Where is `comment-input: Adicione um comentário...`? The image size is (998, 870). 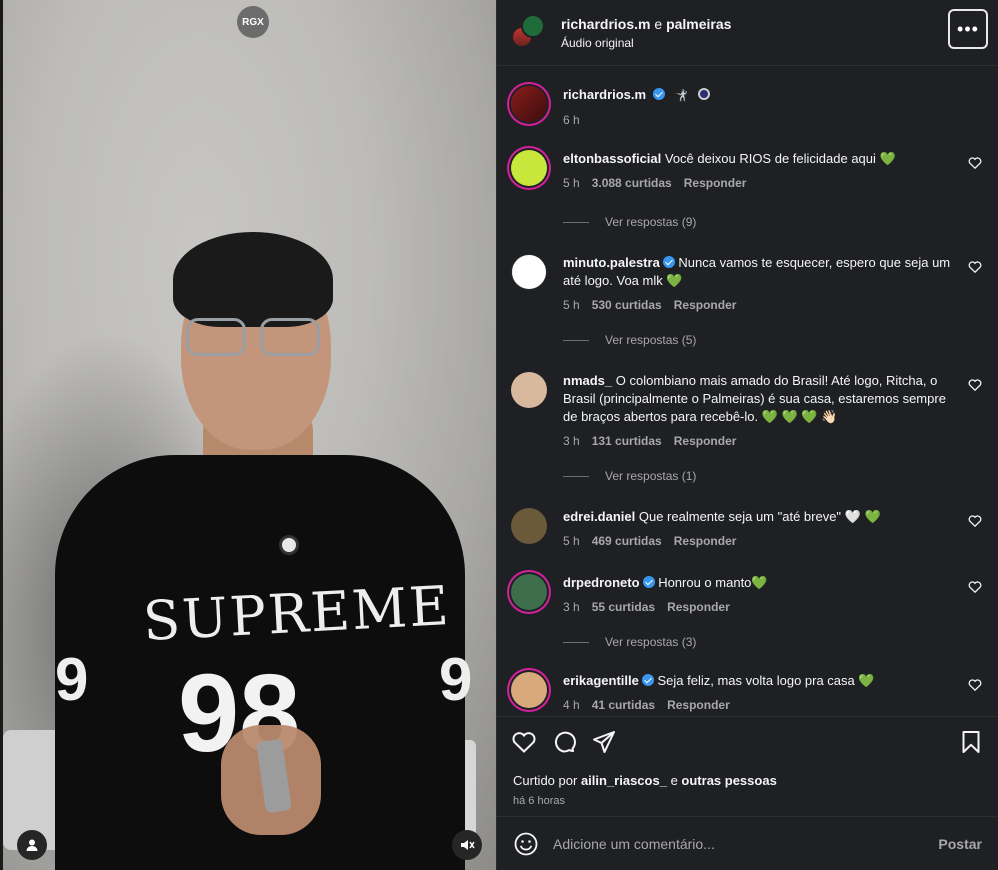 comment-input: Adicione um comentário... is located at coordinates (745, 844).